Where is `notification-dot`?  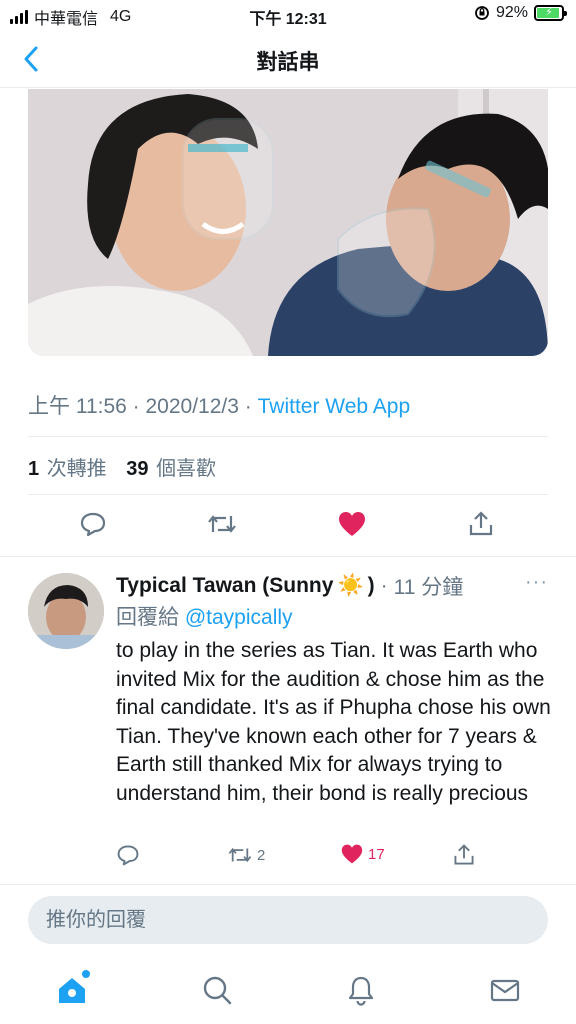 notification-dot is located at coordinates (86, 974).